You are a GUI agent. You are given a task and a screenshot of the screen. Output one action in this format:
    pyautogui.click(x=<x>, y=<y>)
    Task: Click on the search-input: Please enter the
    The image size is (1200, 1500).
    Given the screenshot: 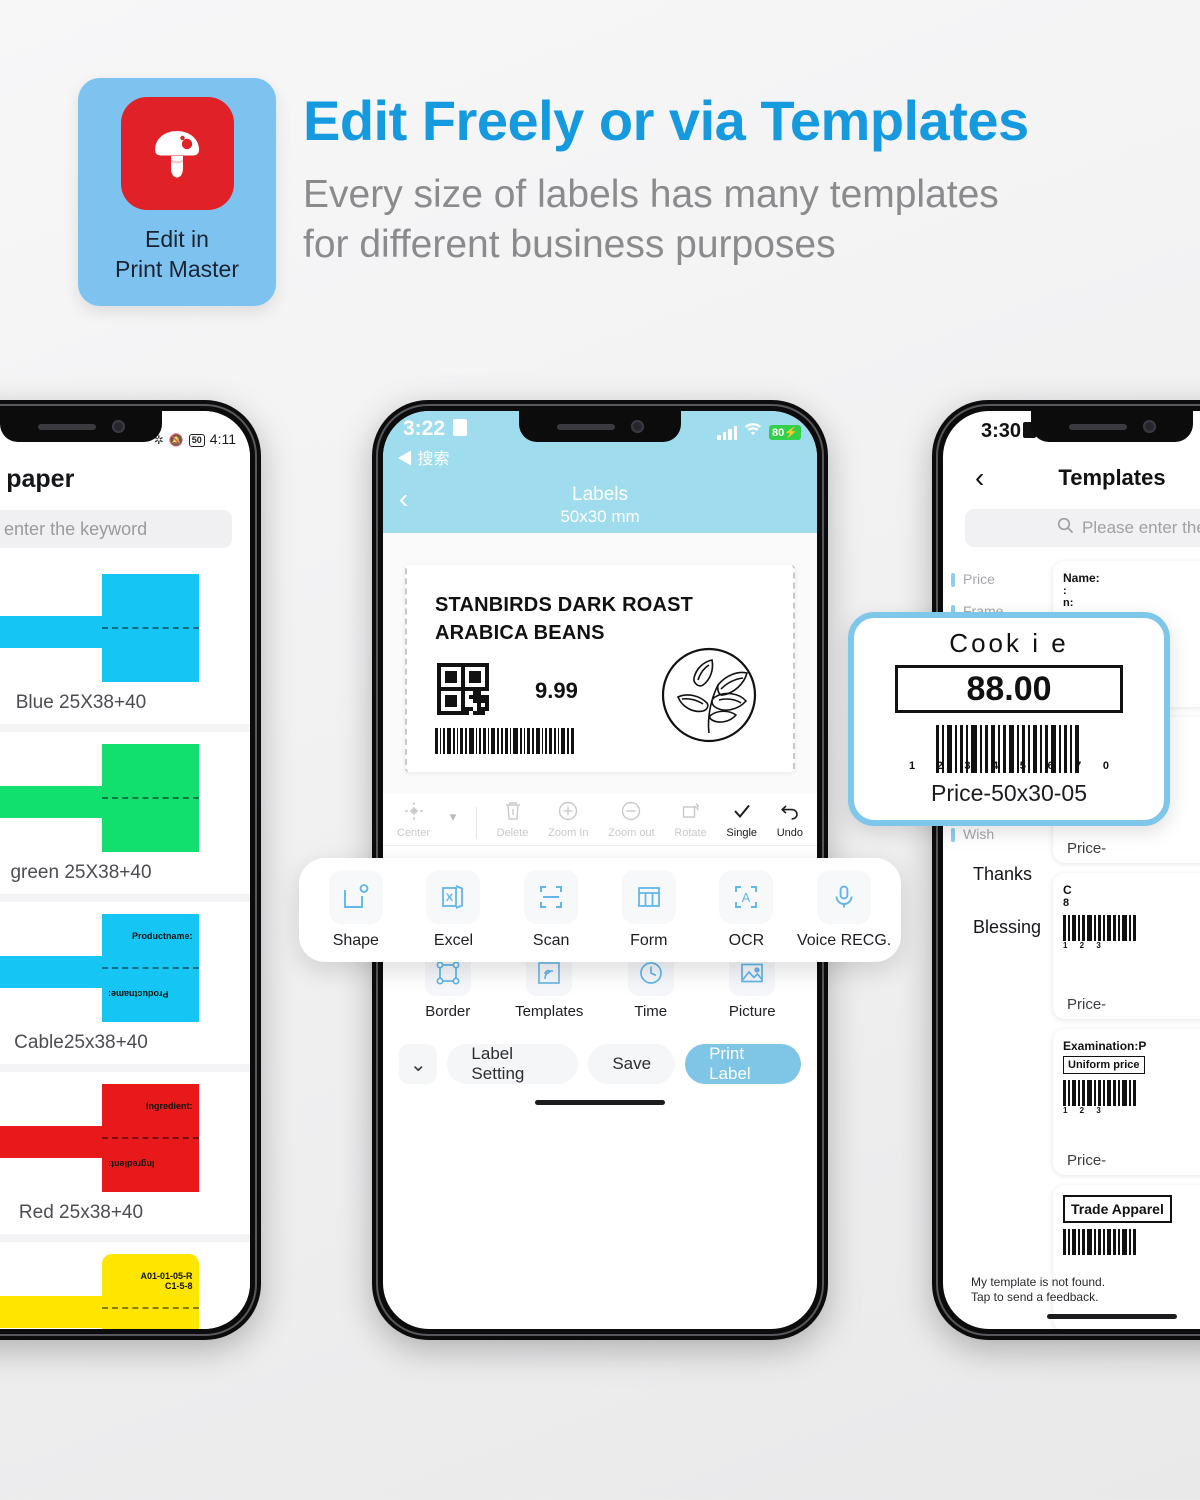 What is the action you would take?
    pyautogui.click(x=1082, y=528)
    